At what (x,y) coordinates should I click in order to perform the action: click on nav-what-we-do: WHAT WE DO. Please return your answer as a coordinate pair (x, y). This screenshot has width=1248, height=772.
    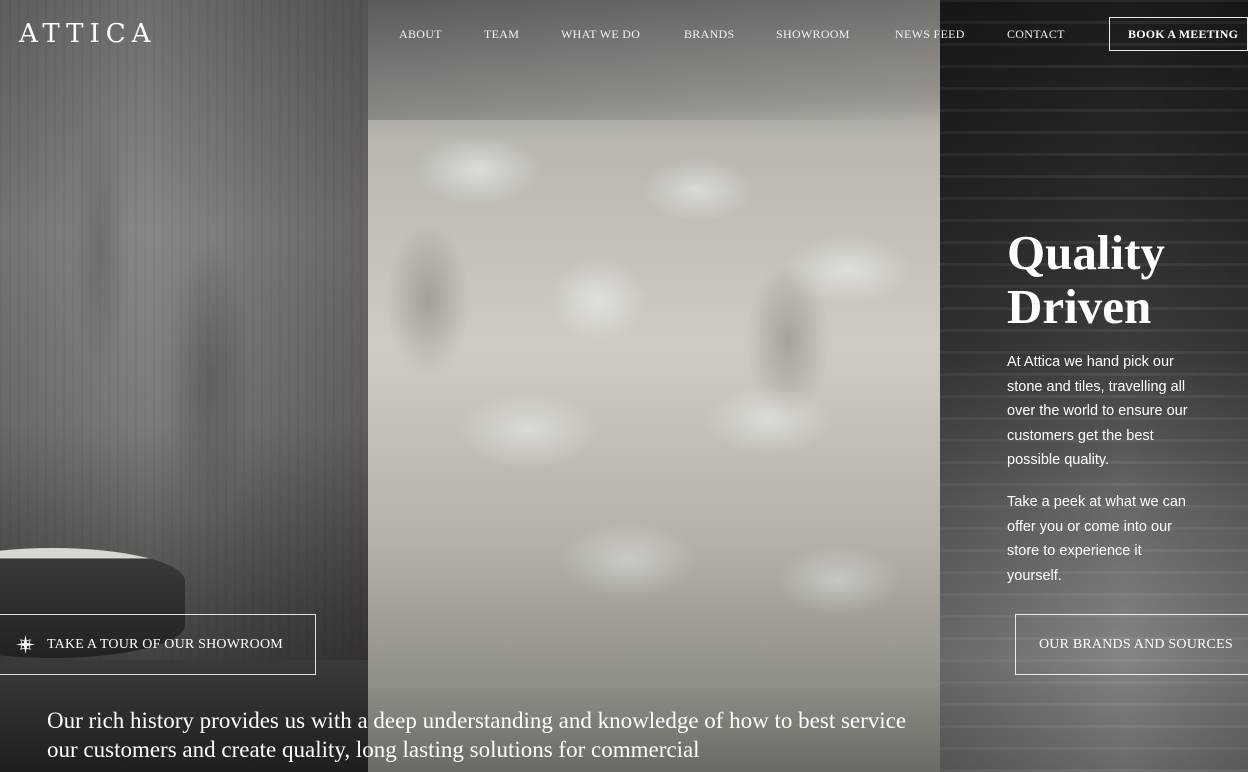
    Looking at the image, I should click on (600, 34).